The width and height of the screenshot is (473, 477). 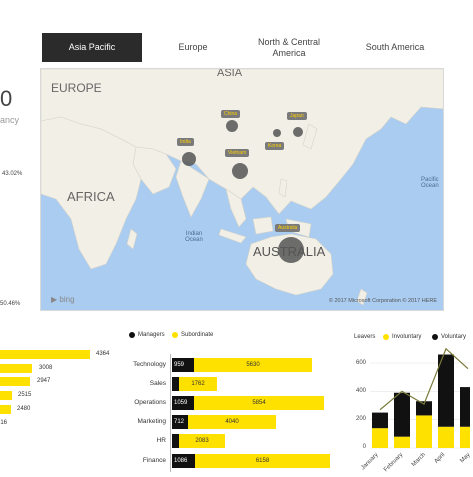 What do you see at coordinates (4, 423) in the screenshot?
I see `left-bar-value: 916` at bounding box center [4, 423].